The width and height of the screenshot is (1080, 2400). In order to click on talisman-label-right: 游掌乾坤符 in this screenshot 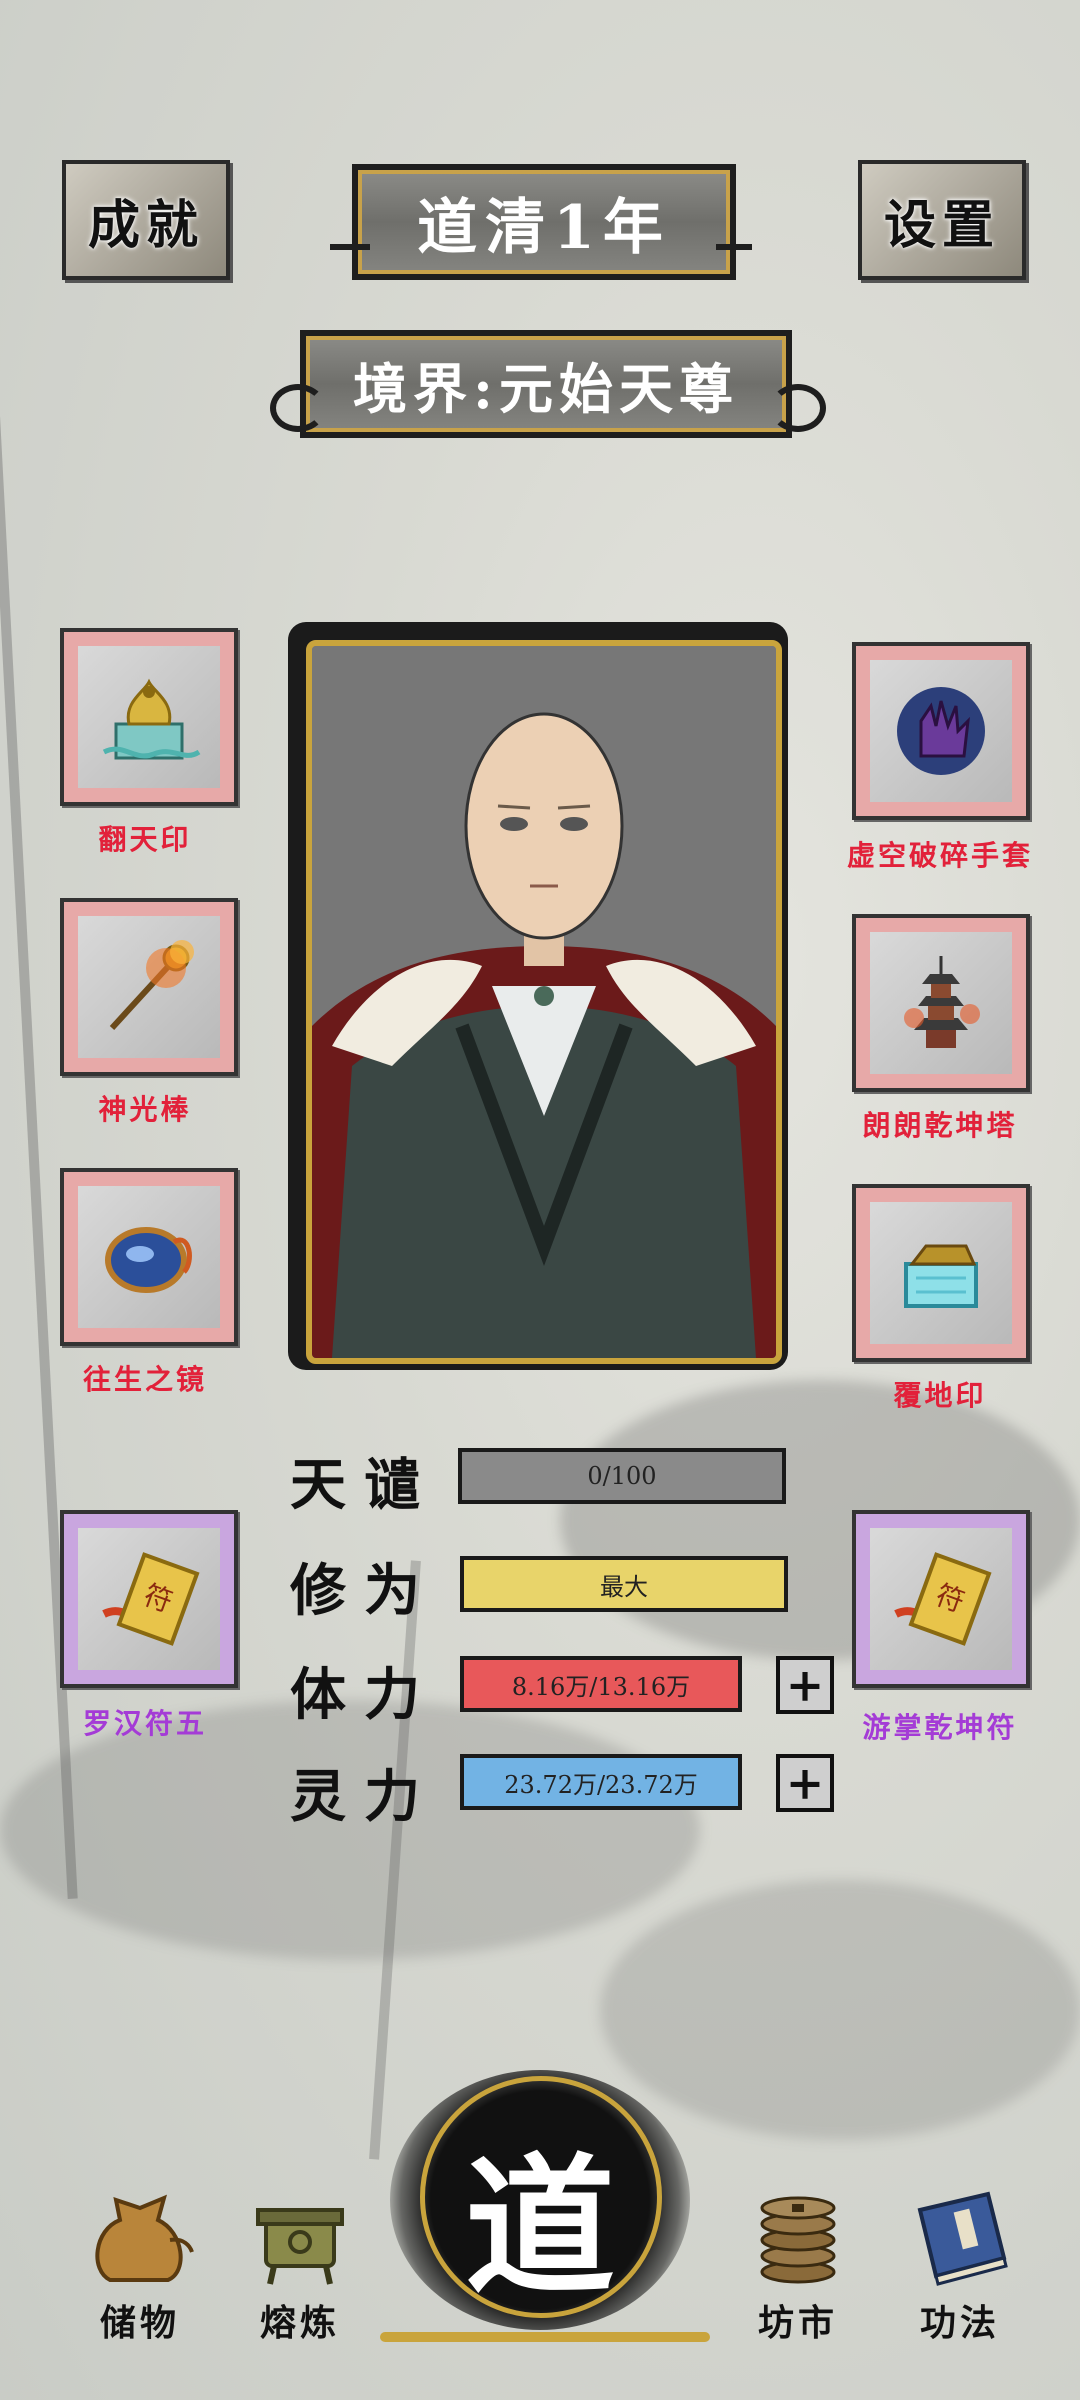, I will do `click(940, 1727)`.